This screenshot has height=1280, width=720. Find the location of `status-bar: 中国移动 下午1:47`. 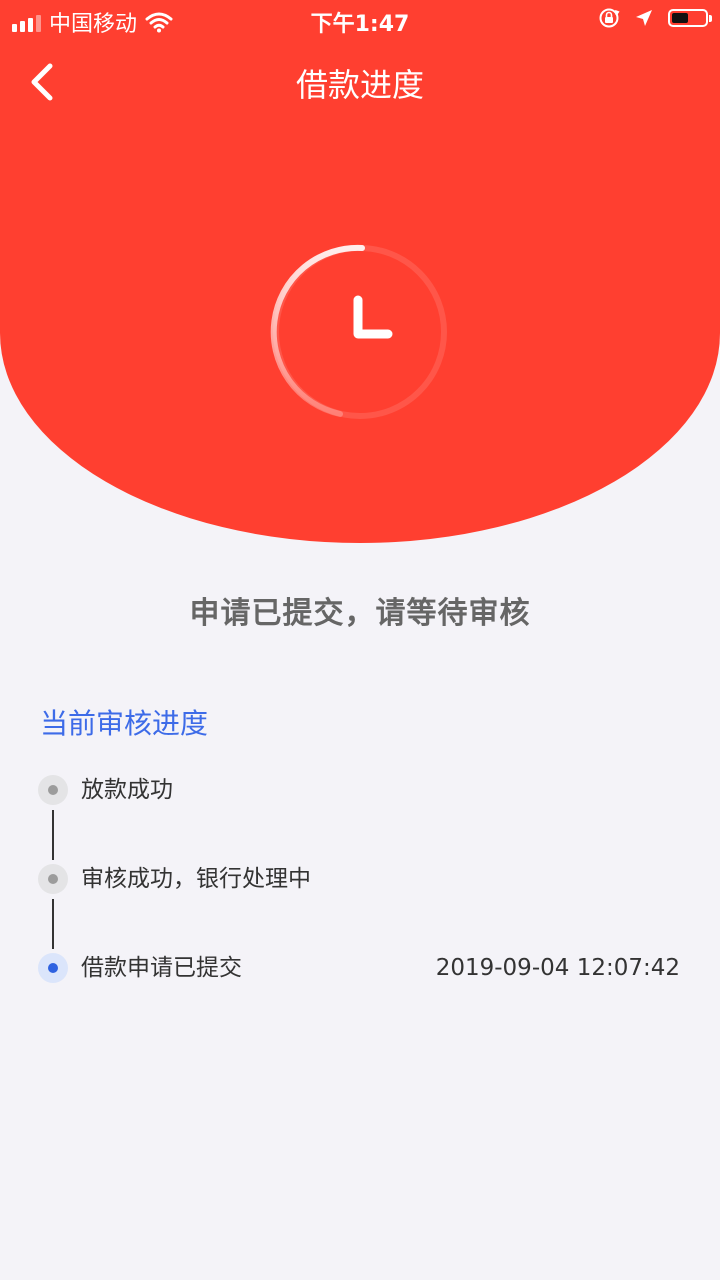

status-bar: 中国移动 下午1:47 is located at coordinates (360, 20).